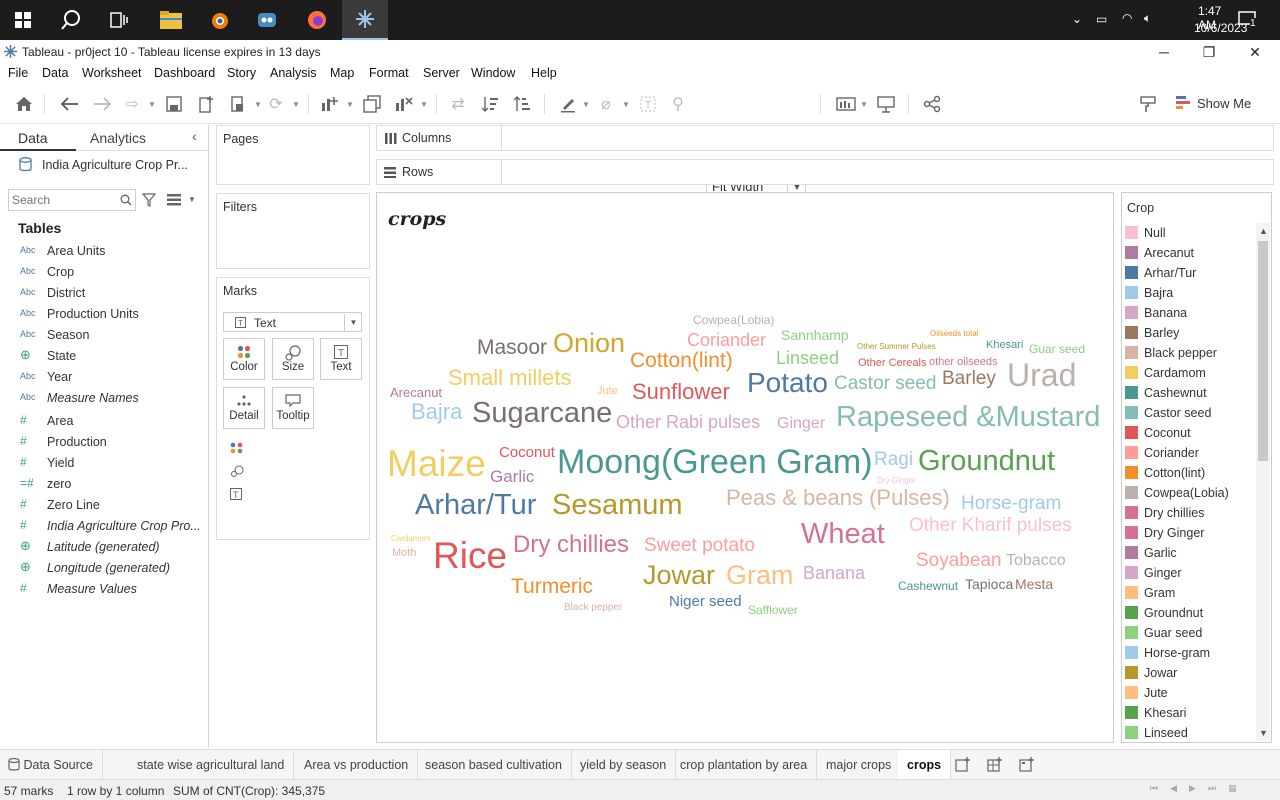 This screenshot has height=800, width=1280. I want to click on file-explorer-icon, so click(171, 20).